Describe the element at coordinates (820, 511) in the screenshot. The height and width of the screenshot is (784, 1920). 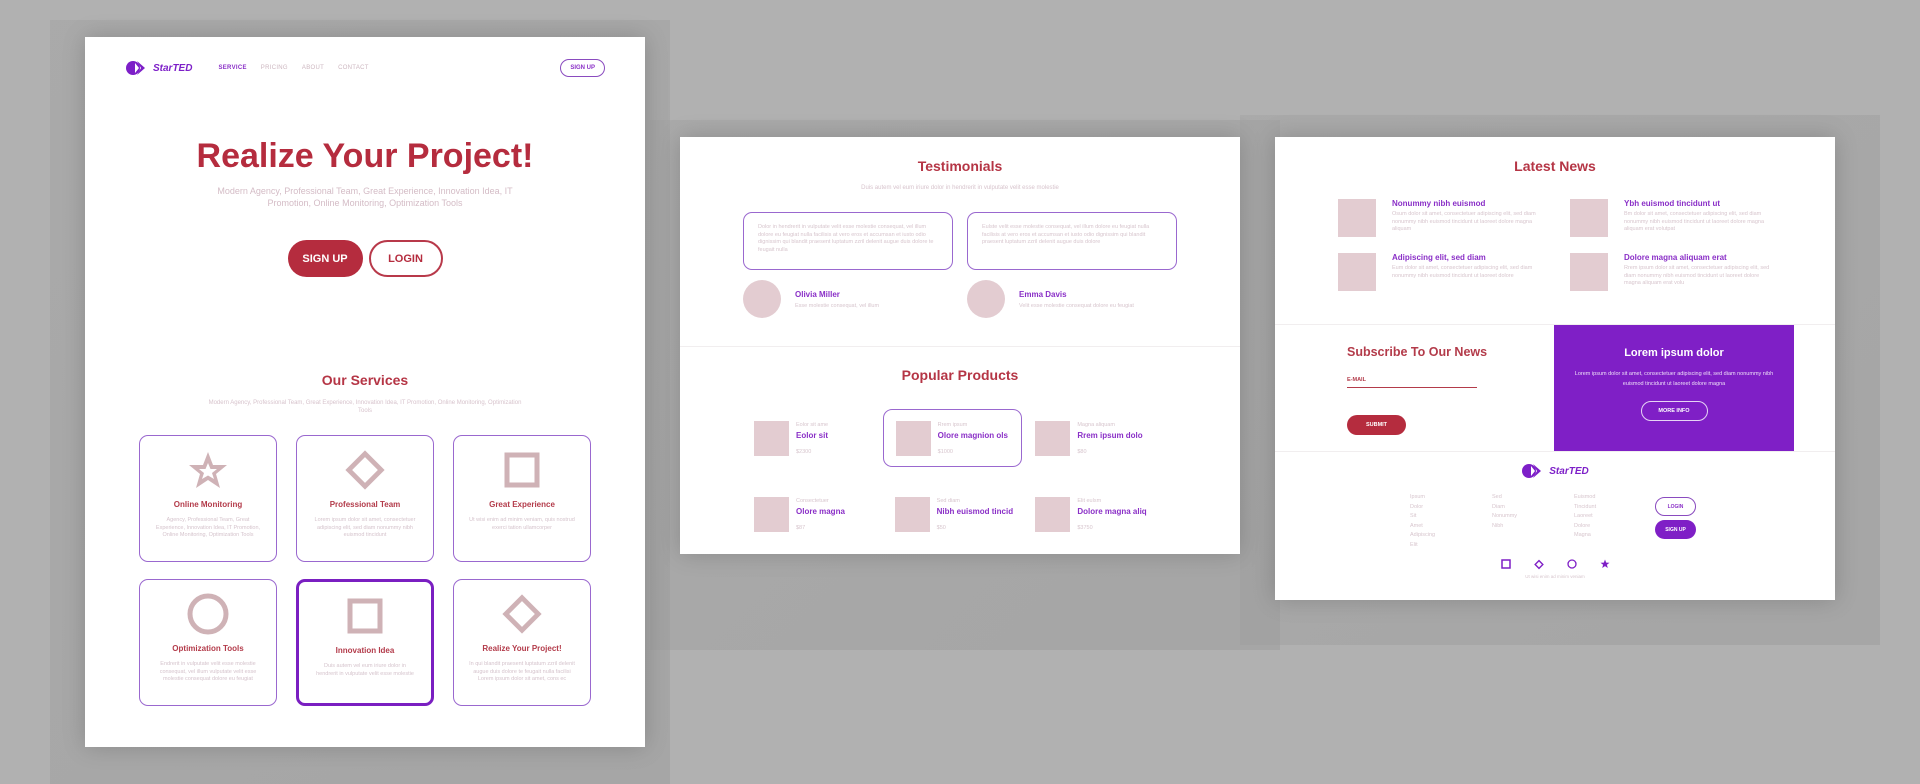
I see `product-name: Olore magna` at that location.